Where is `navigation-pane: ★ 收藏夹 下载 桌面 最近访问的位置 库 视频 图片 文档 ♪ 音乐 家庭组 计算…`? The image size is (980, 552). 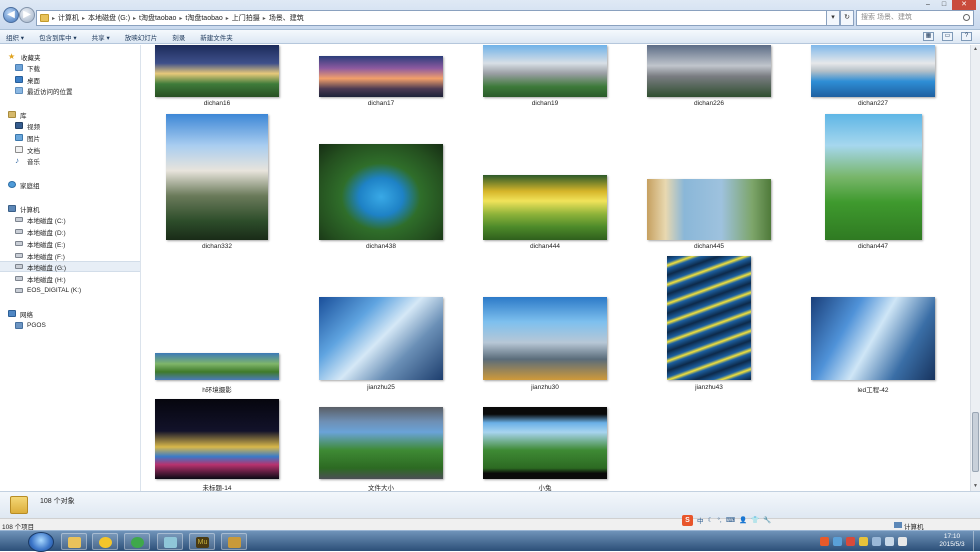
navigation-pane: ★ 收藏夹 下载 桌面 最近访问的位置 库 视频 图片 文档 ♪ 音乐 家庭组 计算… is located at coordinates (70, 268).